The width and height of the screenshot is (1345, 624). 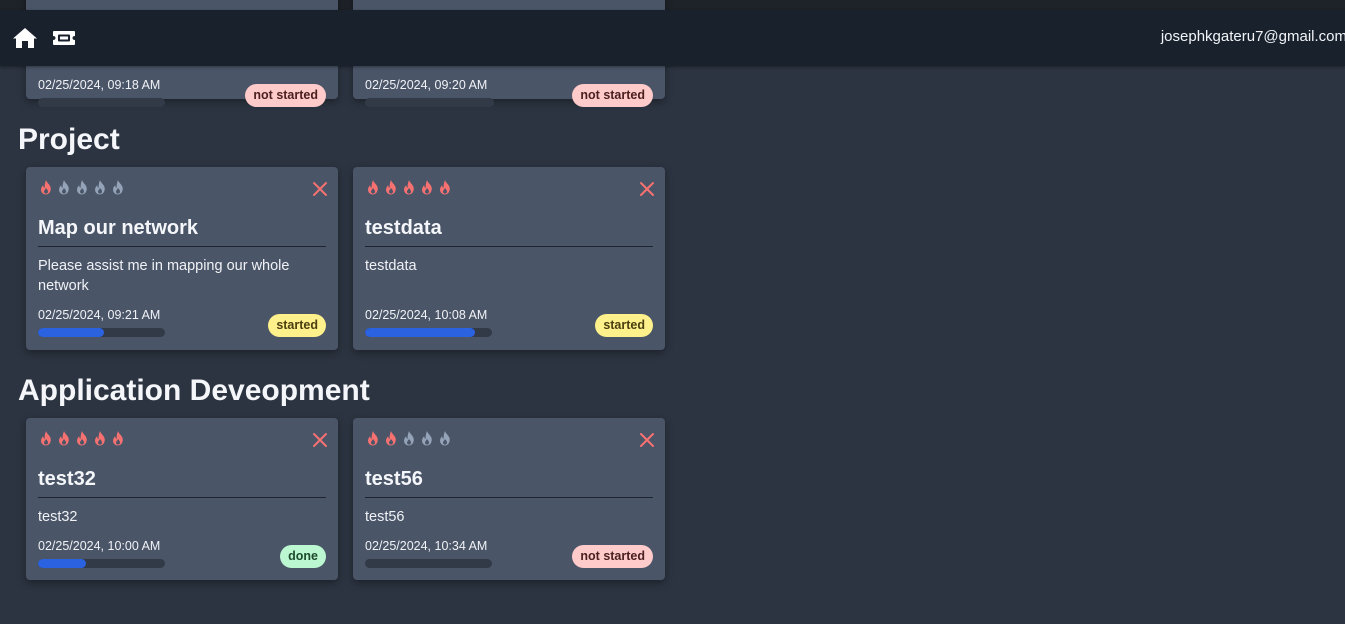 What do you see at coordinates (303, 556) in the screenshot?
I see `status-badge: done` at bounding box center [303, 556].